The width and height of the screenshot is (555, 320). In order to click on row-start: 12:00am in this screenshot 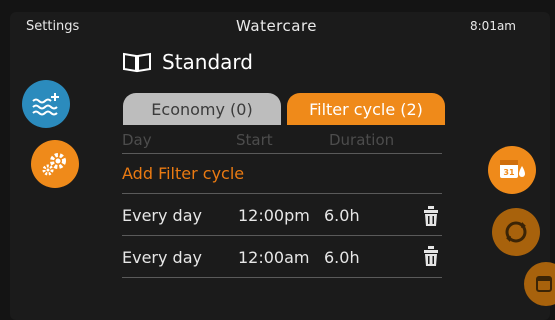, I will do `click(274, 257)`.